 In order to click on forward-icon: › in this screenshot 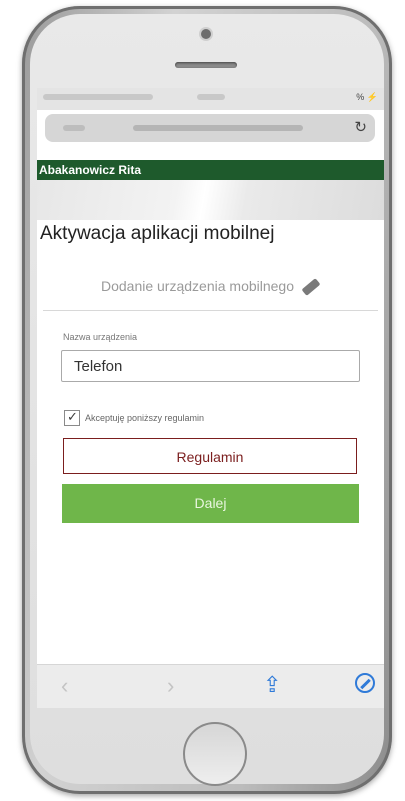, I will do `click(170, 686)`.